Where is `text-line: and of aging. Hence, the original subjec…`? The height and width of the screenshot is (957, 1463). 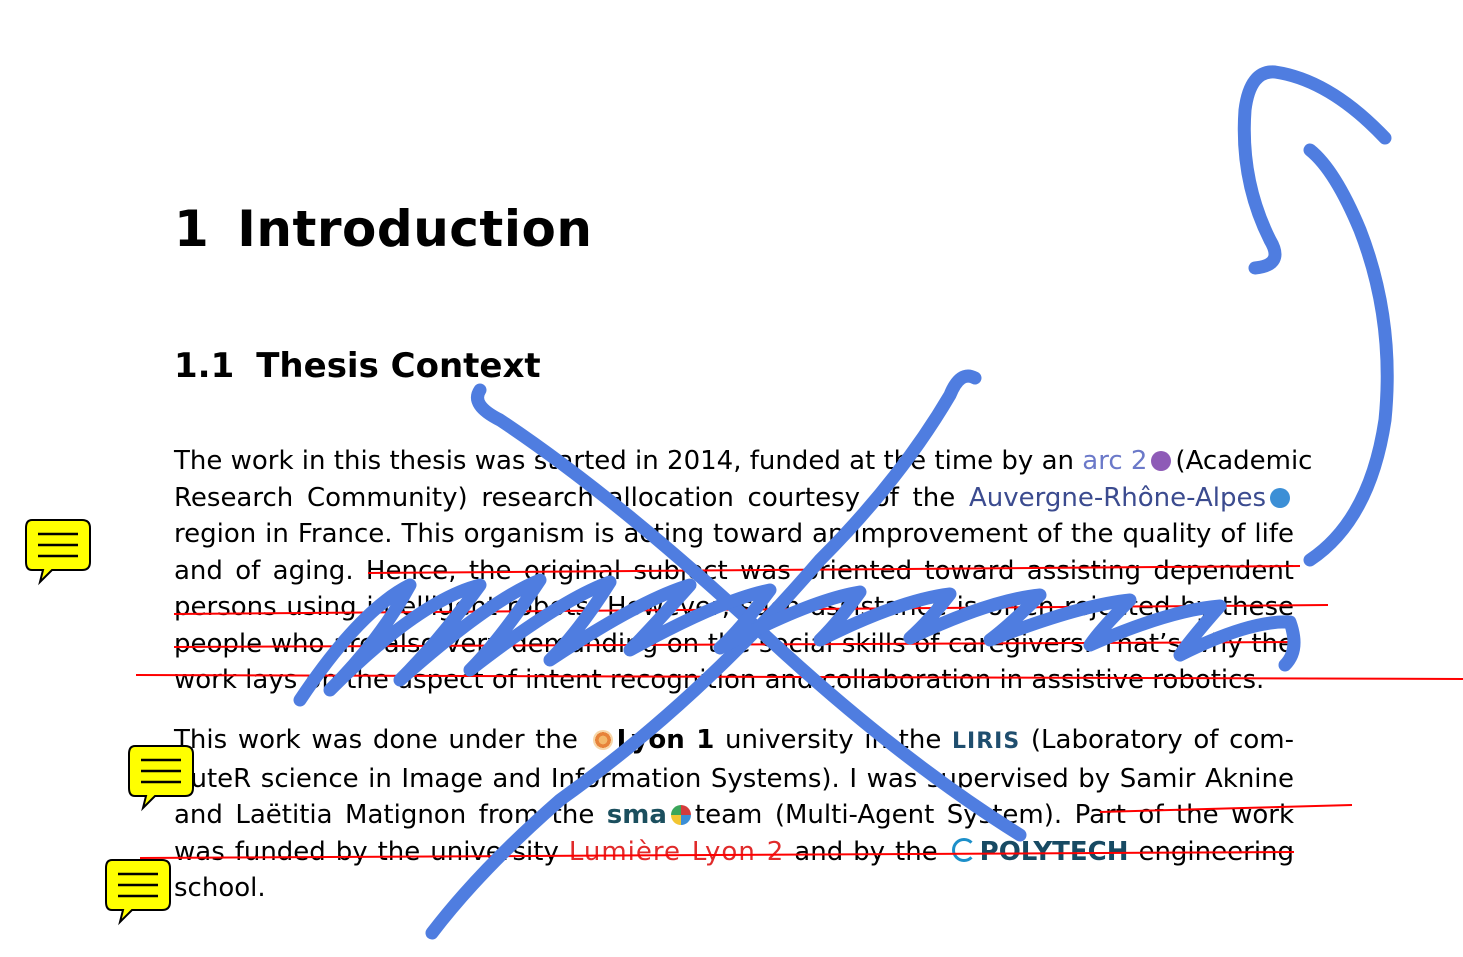
text-line: and of aging. Hence, the original subjec… is located at coordinates (734, 570).